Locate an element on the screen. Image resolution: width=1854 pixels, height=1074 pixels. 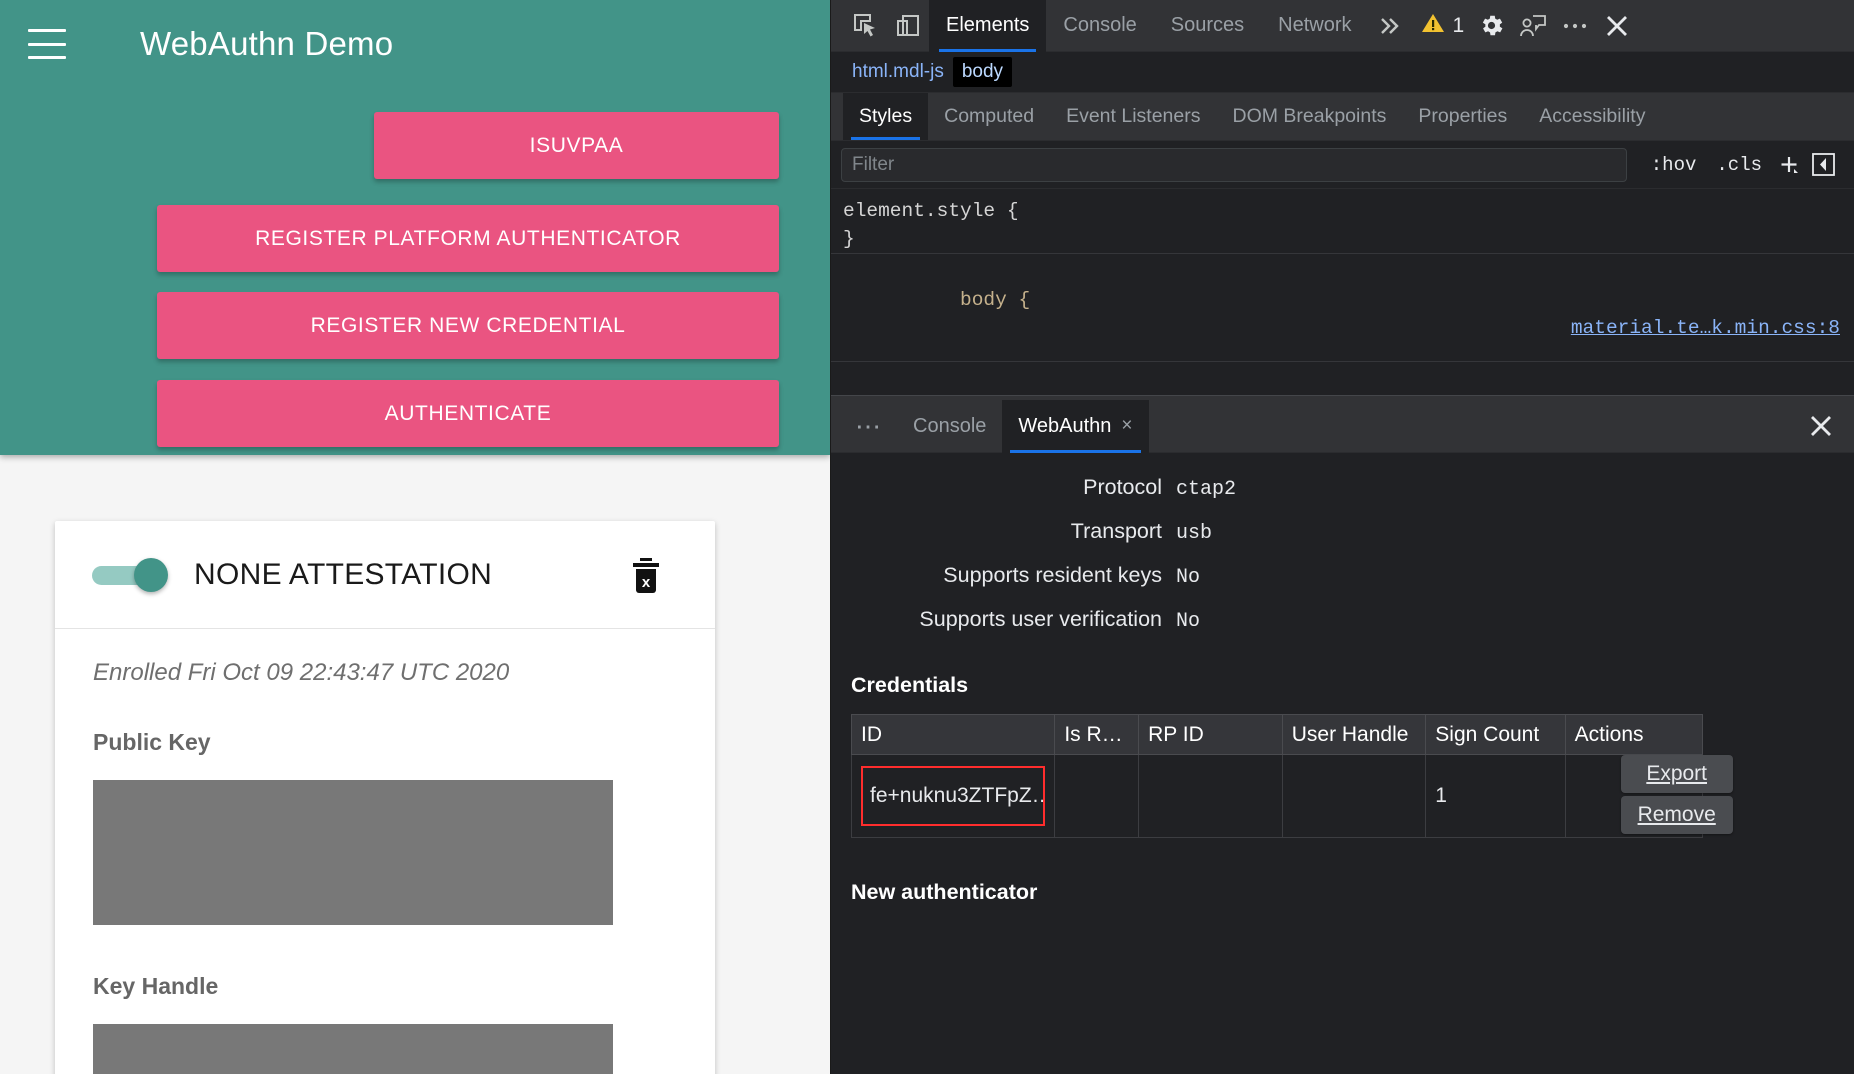
tab-sources: Sources is located at coordinates (1207, 26).